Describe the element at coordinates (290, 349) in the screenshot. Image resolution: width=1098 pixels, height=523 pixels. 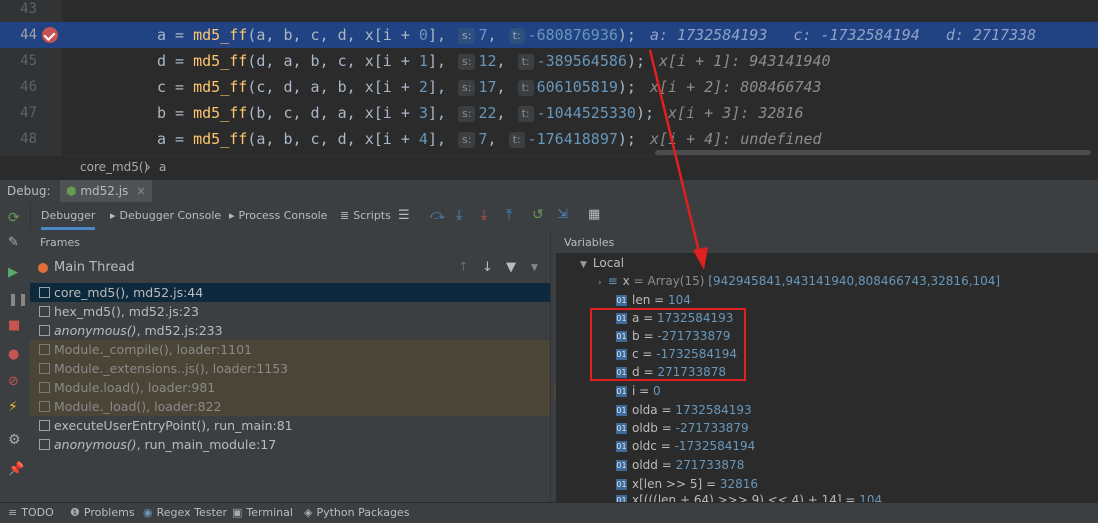
I see `stack-frame: Module._compile(), loader:1101` at that location.